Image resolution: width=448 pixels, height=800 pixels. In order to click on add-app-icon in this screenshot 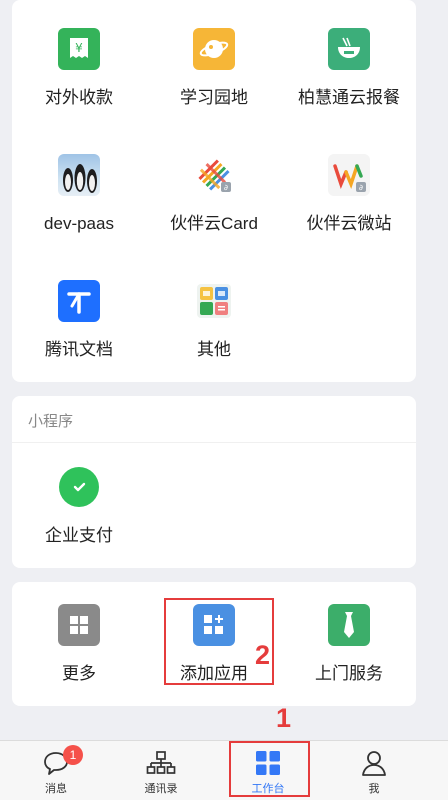, I will do `click(214, 625)`.